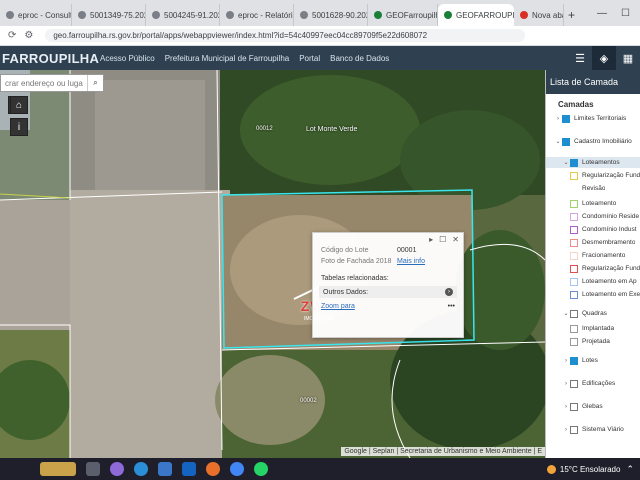 The height and width of the screenshot is (480, 640). Describe the element at coordinates (332, 129) in the screenshot. I see `lot-name-label: Lot Monte Verde` at that location.